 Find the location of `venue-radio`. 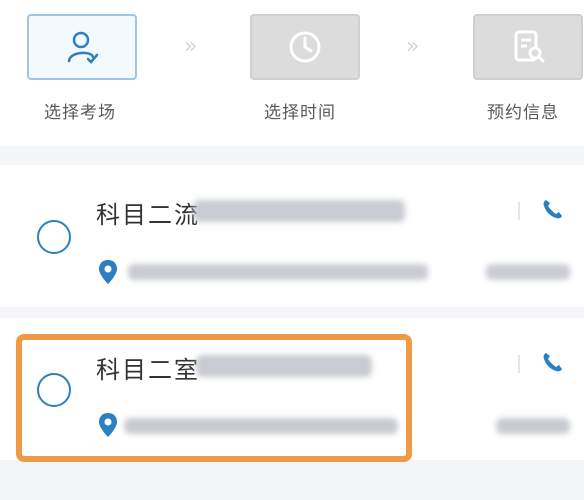

venue-radio is located at coordinates (54, 237).